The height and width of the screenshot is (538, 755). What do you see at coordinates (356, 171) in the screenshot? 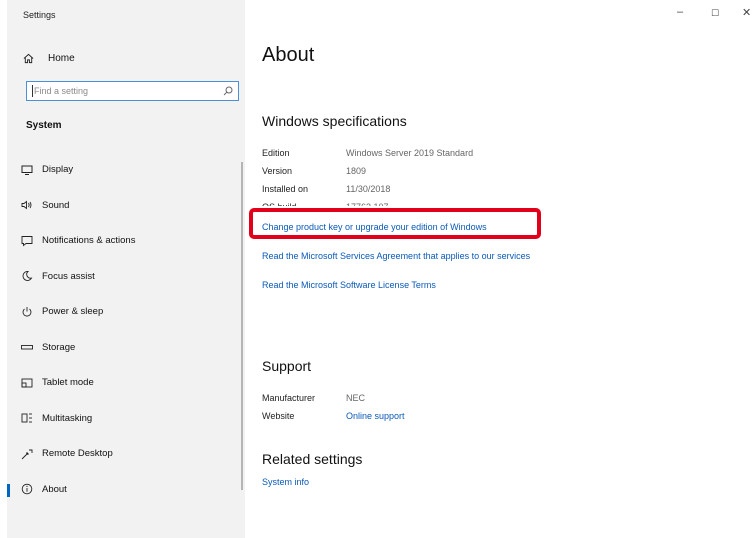
I see `version-value: 1809` at bounding box center [356, 171].